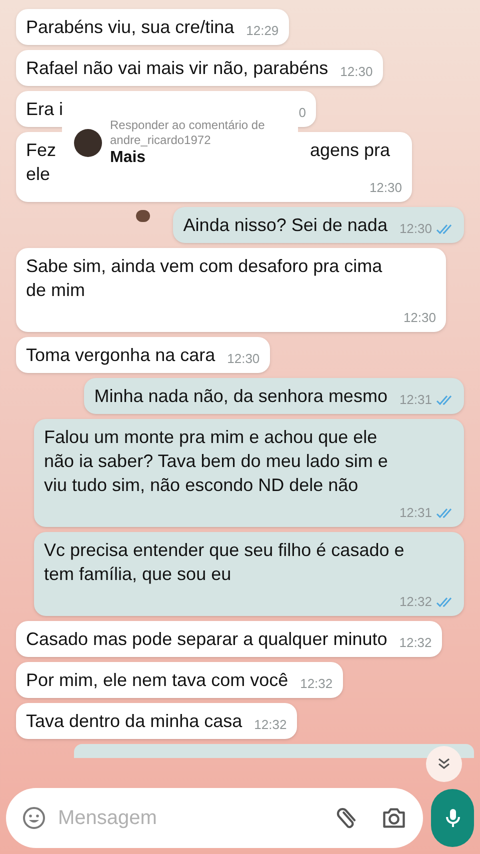  What do you see at coordinates (262, 31) in the screenshot?
I see `message-time: 12:29` at bounding box center [262, 31].